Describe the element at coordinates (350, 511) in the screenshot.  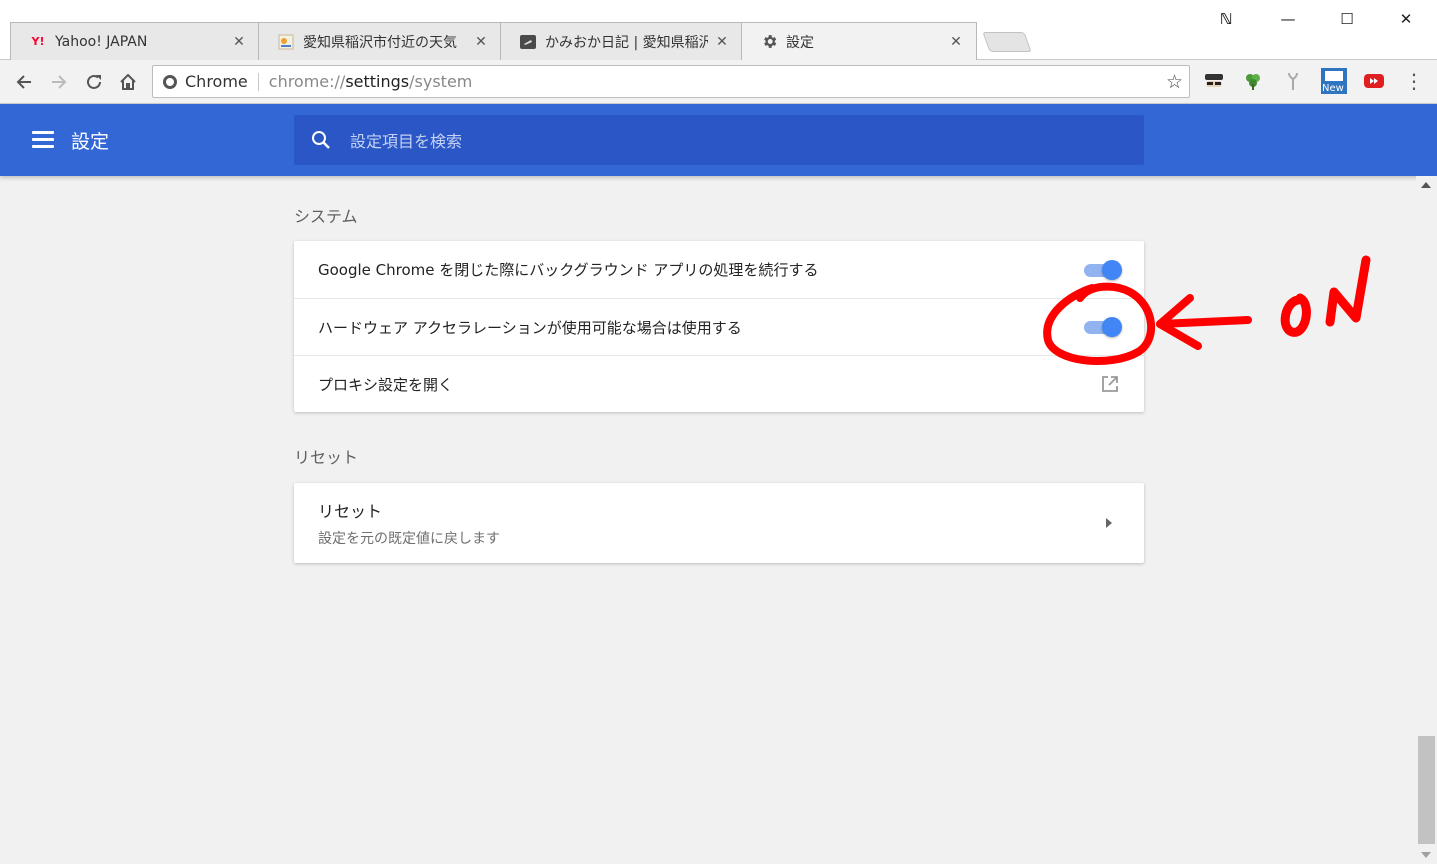
I see `reset-item-title: リセット` at that location.